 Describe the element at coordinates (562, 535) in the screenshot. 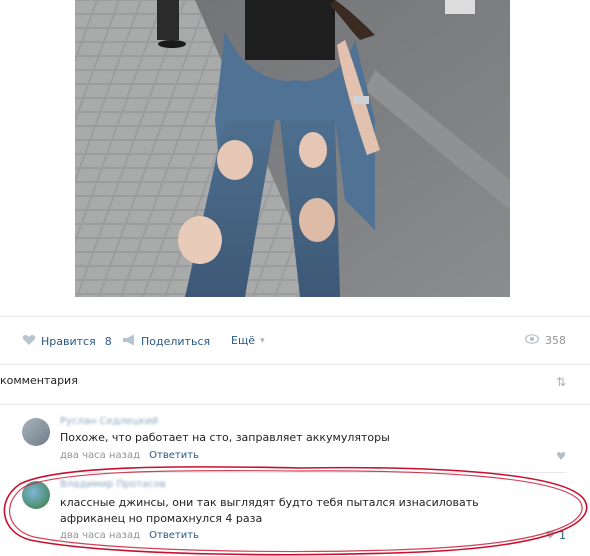

I see `comment-like-count: 1` at that location.